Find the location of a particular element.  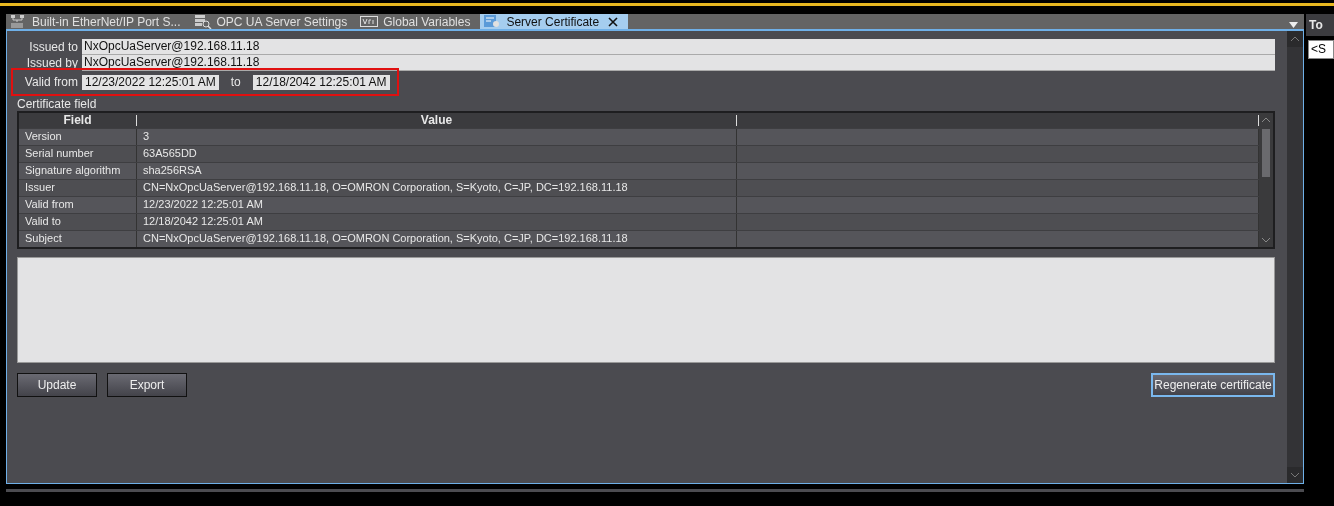

side-panel-title: To is located at coordinates (1320, 25).